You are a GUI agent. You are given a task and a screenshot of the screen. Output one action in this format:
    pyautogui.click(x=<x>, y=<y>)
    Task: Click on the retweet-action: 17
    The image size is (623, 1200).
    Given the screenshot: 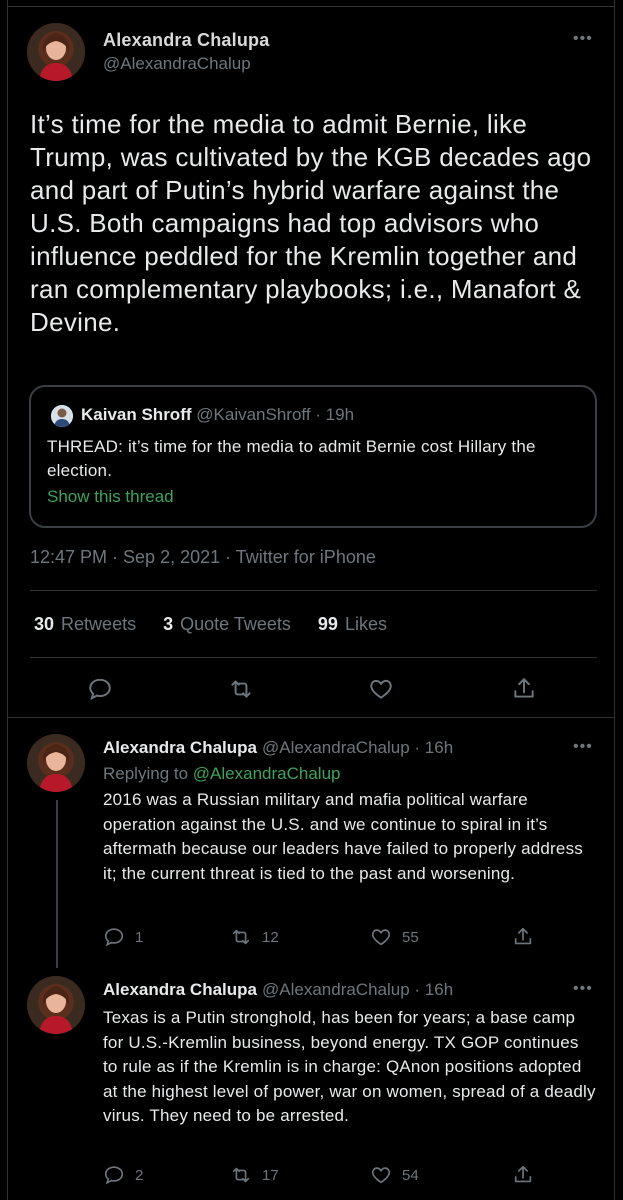 What is the action you would take?
    pyautogui.click(x=254, y=1175)
    